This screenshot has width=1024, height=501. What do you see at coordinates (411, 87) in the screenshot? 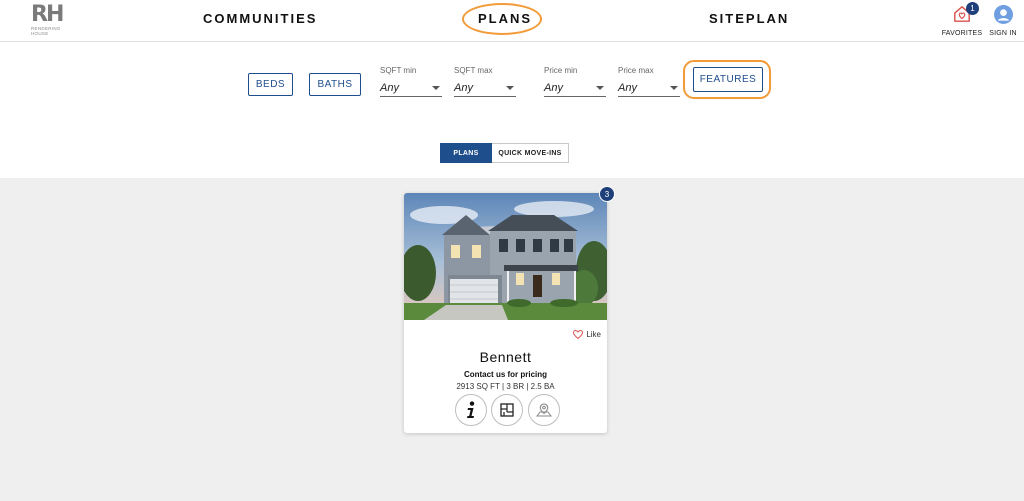
I see `sqft-min-box: Any` at bounding box center [411, 87].